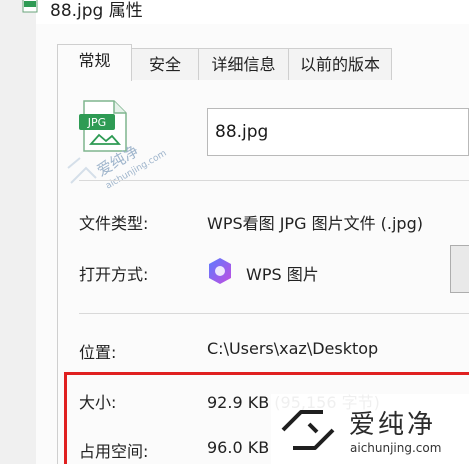  I want to click on window-title: 88.jpg 属性, so click(96, 11).